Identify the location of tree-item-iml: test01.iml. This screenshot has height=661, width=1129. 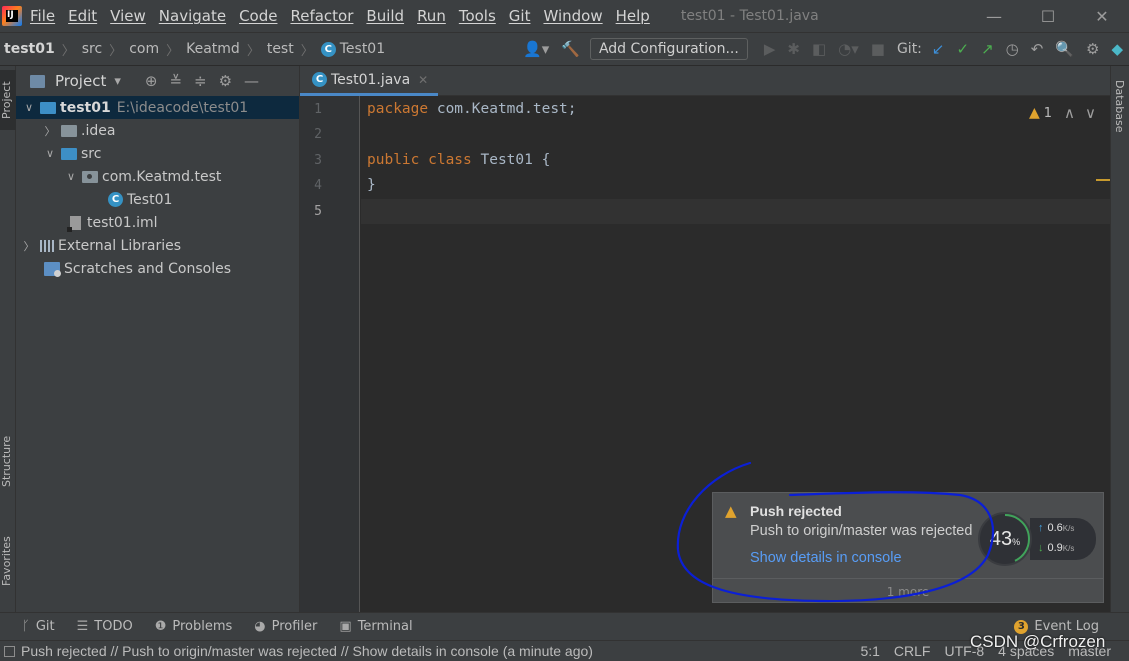
(157, 222).